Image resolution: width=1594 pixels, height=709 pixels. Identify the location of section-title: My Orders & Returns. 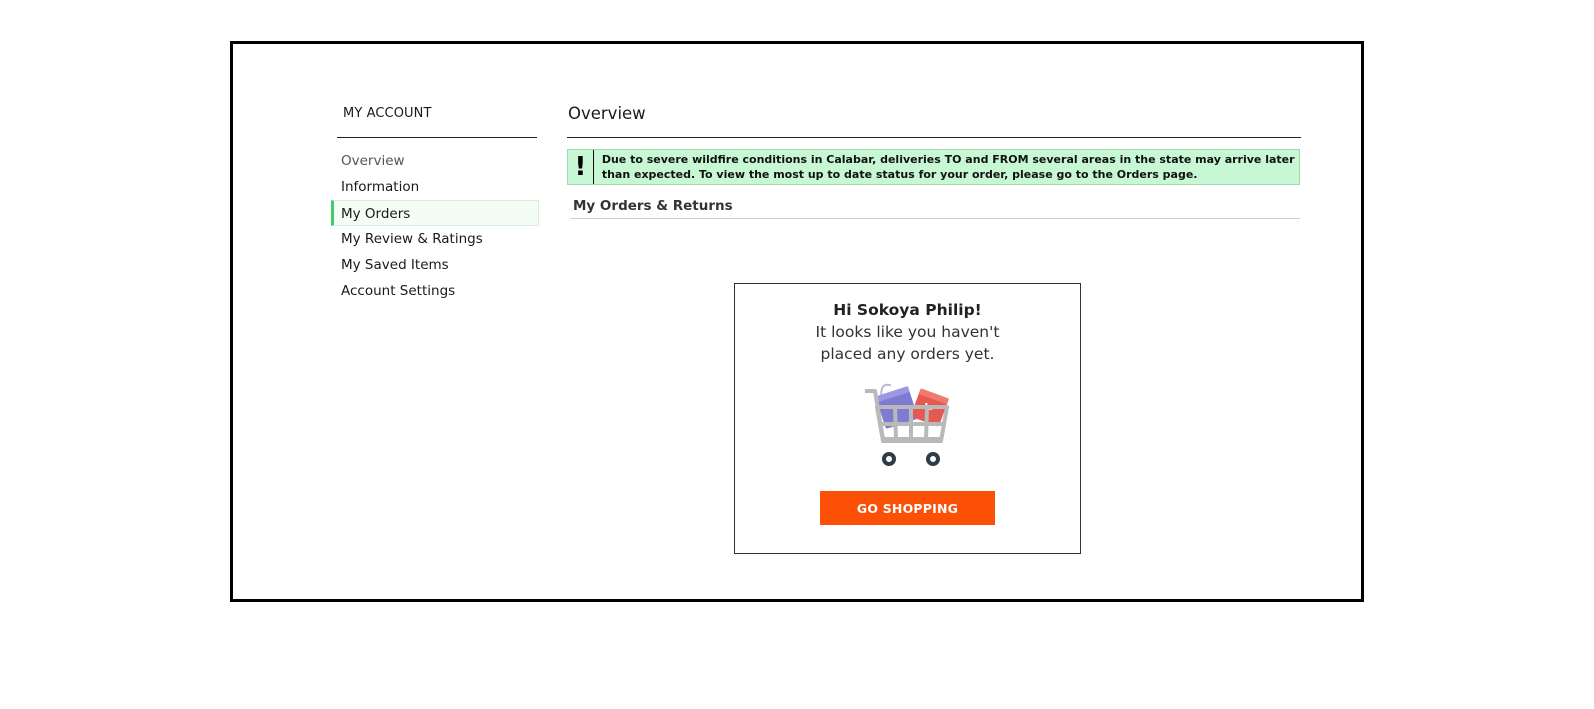
(935, 208).